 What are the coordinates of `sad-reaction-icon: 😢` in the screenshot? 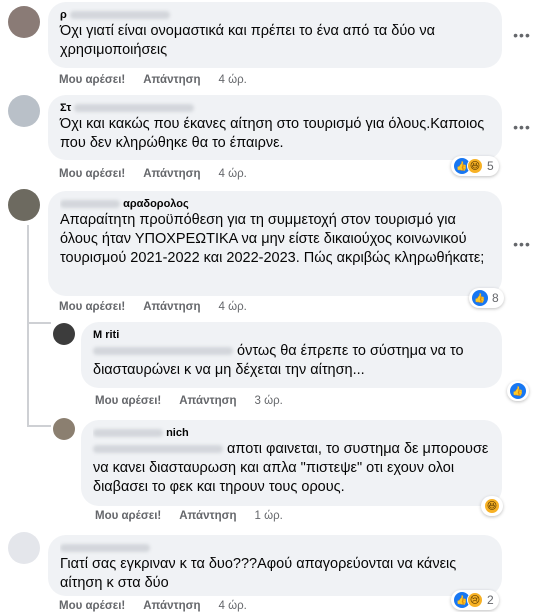 It's located at (475, 600).